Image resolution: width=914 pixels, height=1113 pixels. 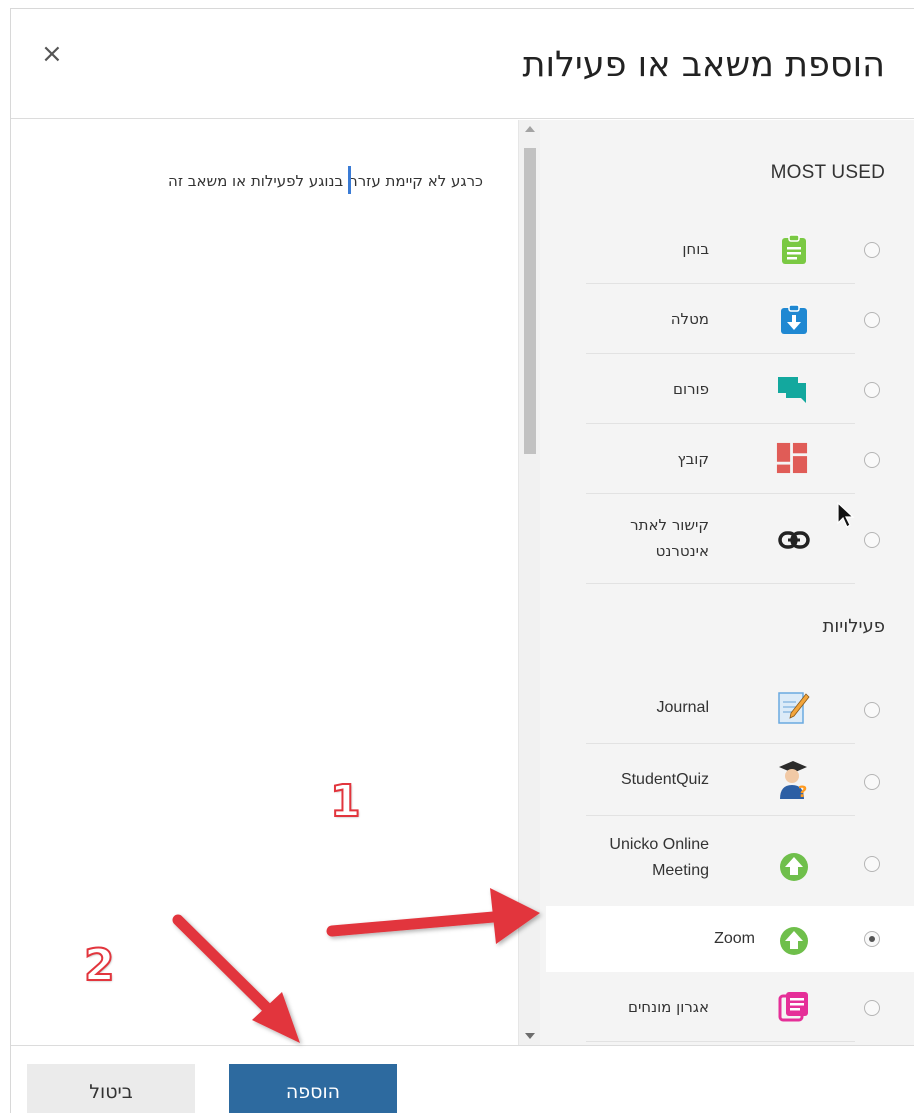 I want to click on option-url: קישור לאתר אינטרנט, so click(x=733, y=539).